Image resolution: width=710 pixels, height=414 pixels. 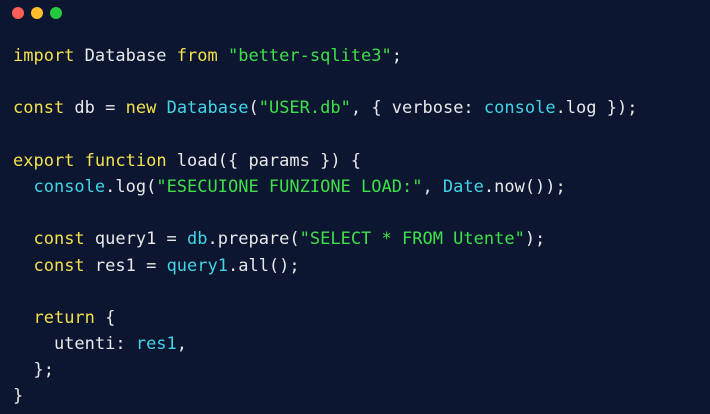 I want to click on code-token: );, so click(x=535, y=239).